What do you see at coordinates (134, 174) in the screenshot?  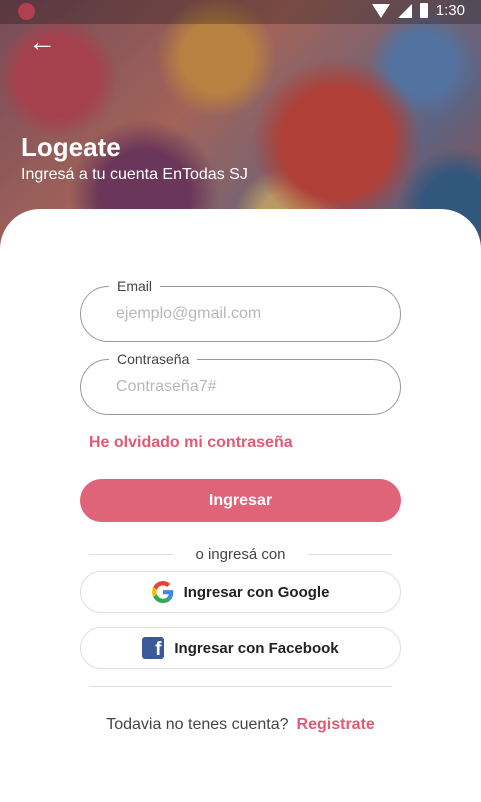 I see `page-subtitle: Ingresá a tu cuenta EnTodas SJ` at bounding box center [134, 174].